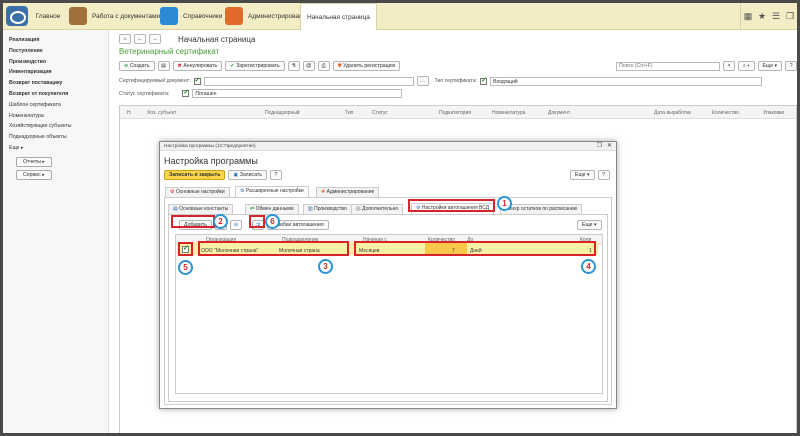 This screenshot has width=800, height=436. I want to click on delete-registration-button: ⛊ Удалить регистрацию, so click(366, 66).